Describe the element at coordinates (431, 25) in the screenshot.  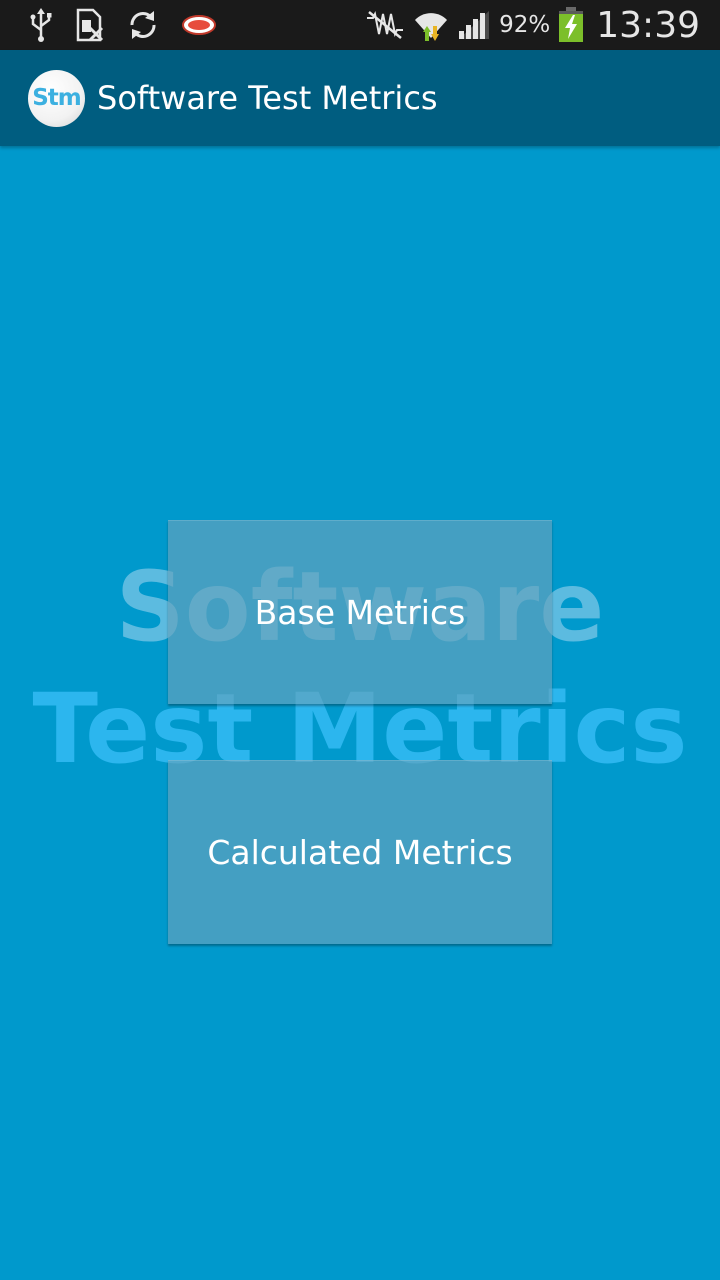
I see `wifi-icon` at that location.